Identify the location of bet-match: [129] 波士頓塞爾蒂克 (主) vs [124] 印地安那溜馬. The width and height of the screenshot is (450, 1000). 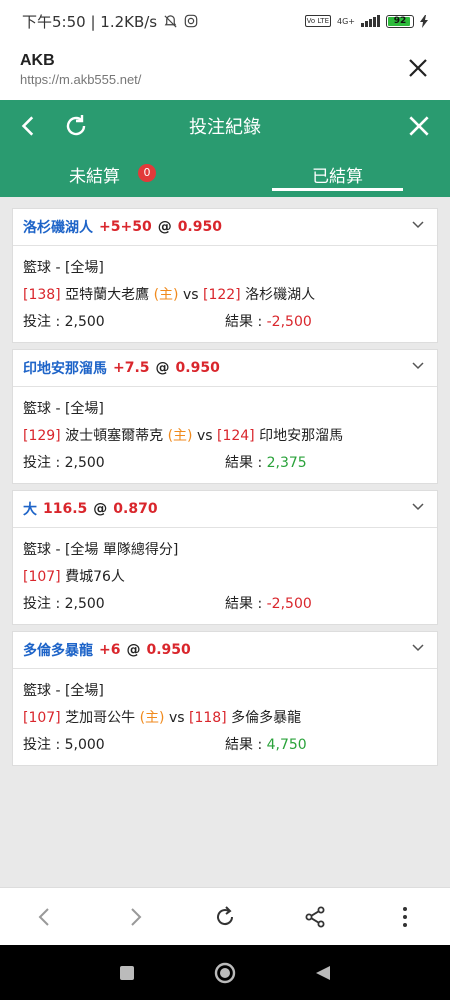
(225, 436).